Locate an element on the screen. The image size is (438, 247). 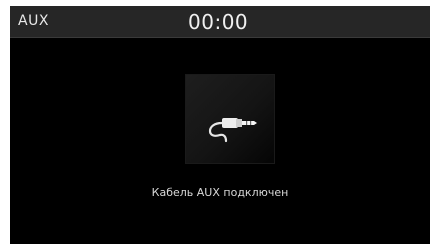
aux-cable-plug-icon is located at coordinates (232, 130).